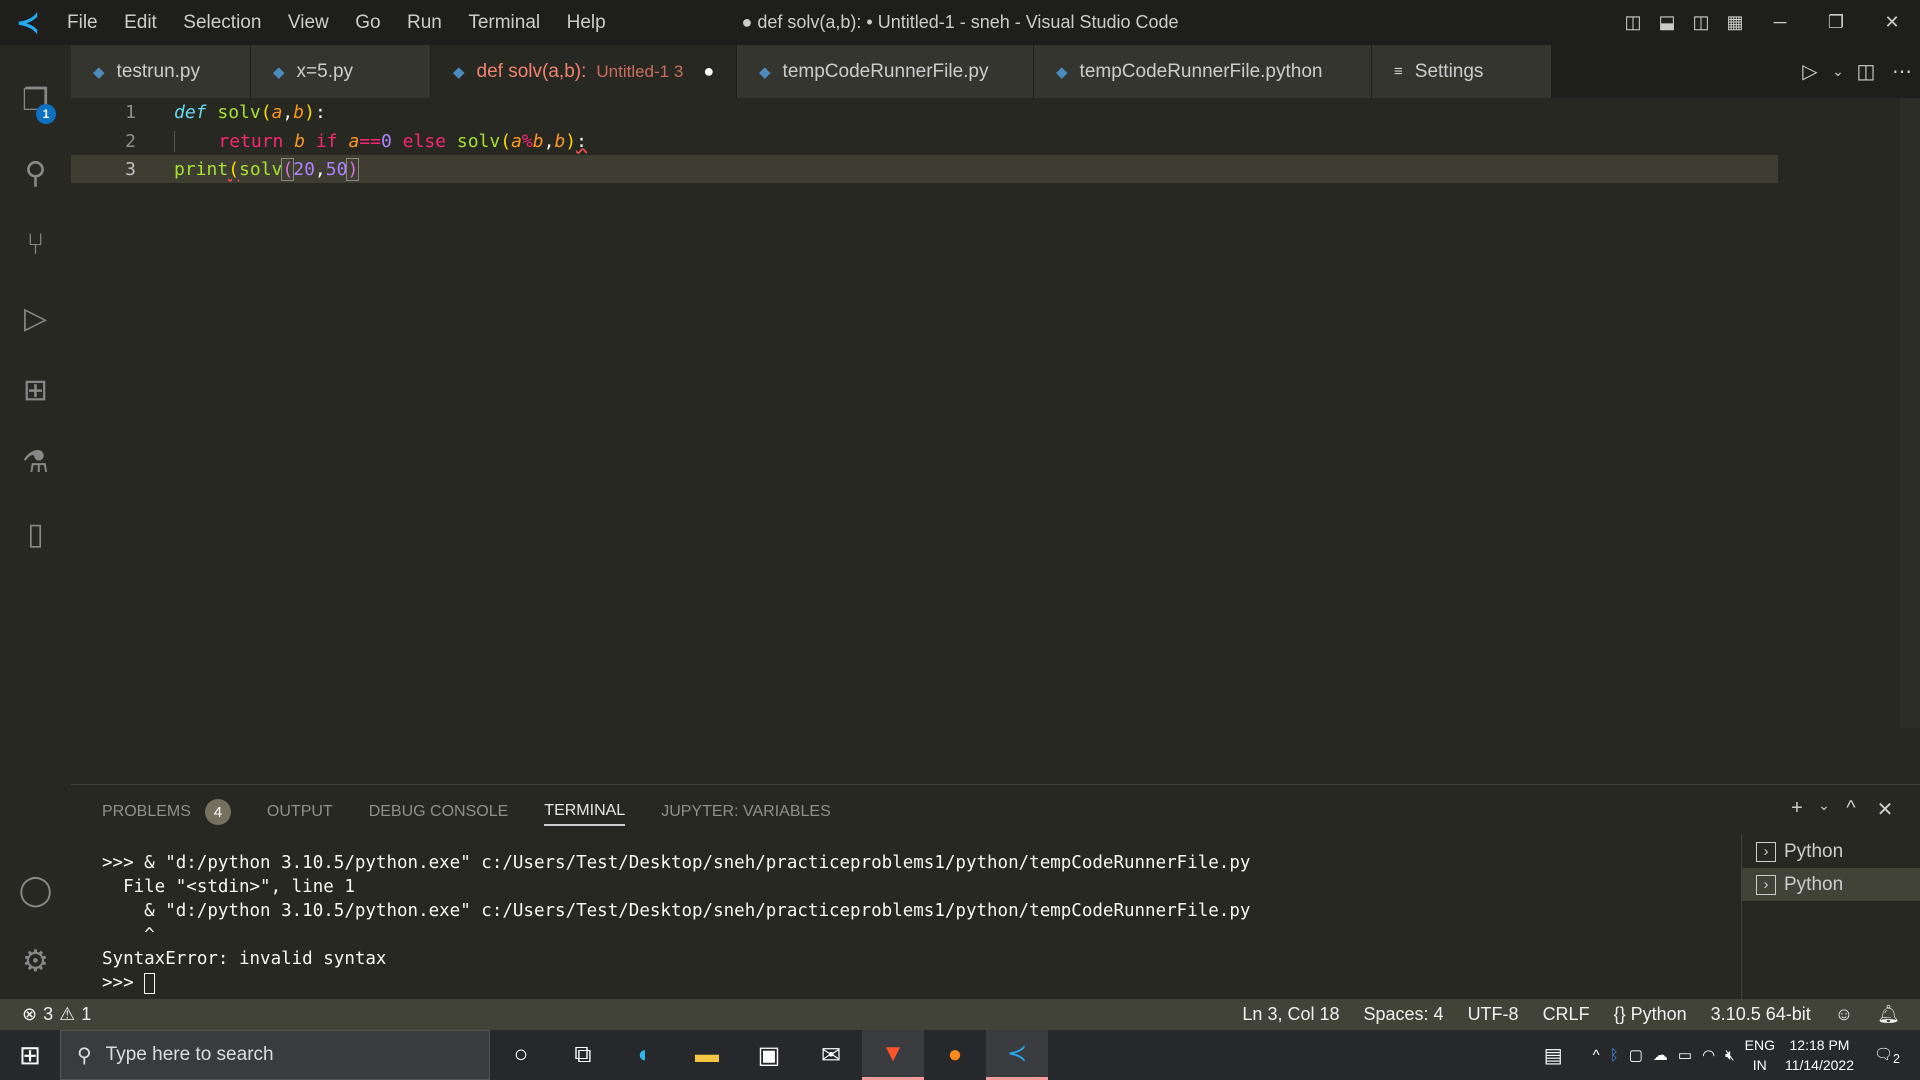 The image size is (1920, 1080). What do you see at coordinates (1614, 1055) in the screenshot?
I see `bluetooth-icon: ᛒ` at bounding box center [1614, 1055].